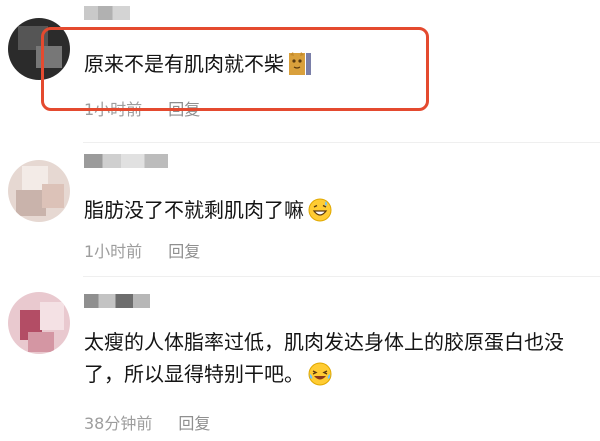 The width and height of the screenshot is (600, 441). I want to click on highlight-box, so click(235, 69).